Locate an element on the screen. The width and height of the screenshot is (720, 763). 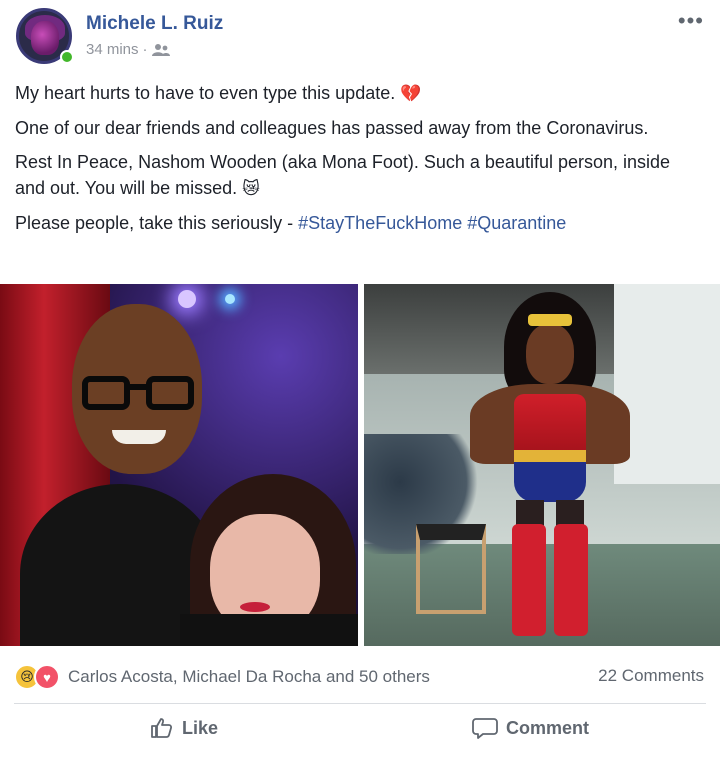
comment-button: Comment is located at coordinates (530, 728).